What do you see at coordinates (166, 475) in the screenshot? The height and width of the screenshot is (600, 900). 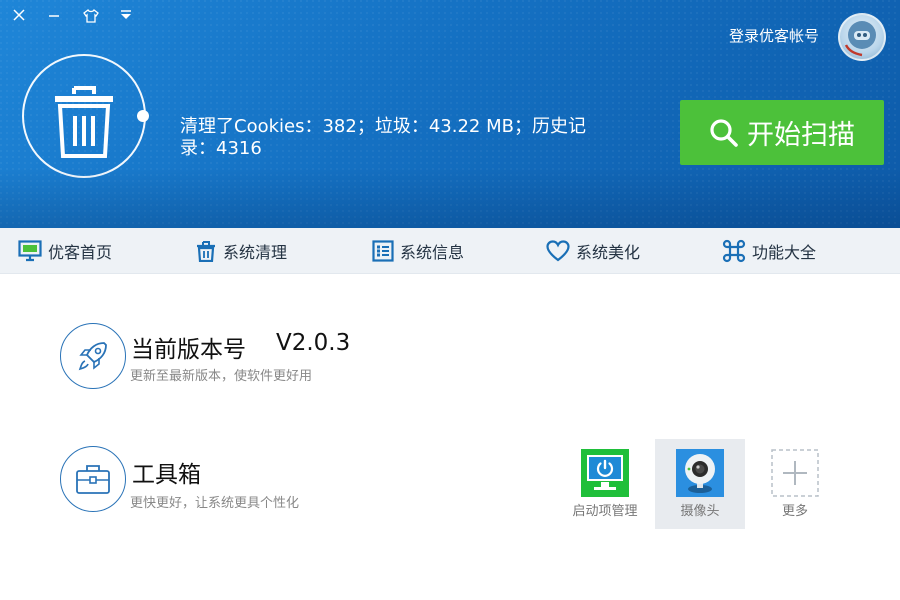 I see `toolbox-title: 工具箱` at bounding box center [166, 475].